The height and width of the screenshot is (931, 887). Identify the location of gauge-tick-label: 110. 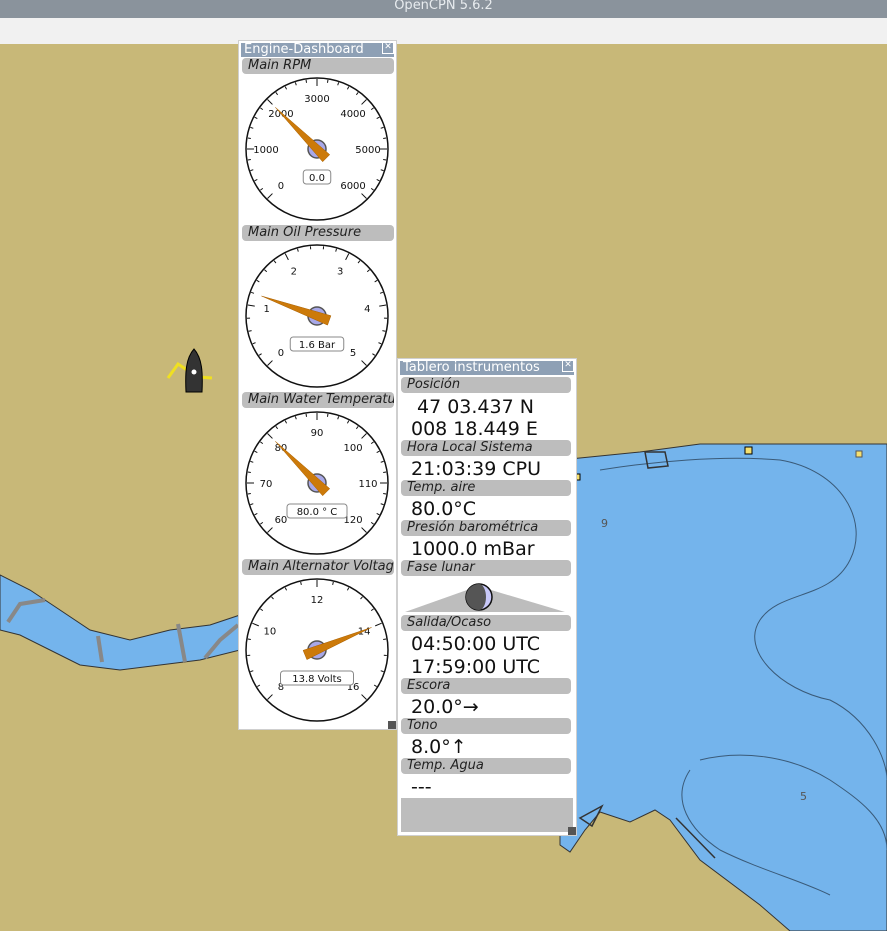
(367, 484).